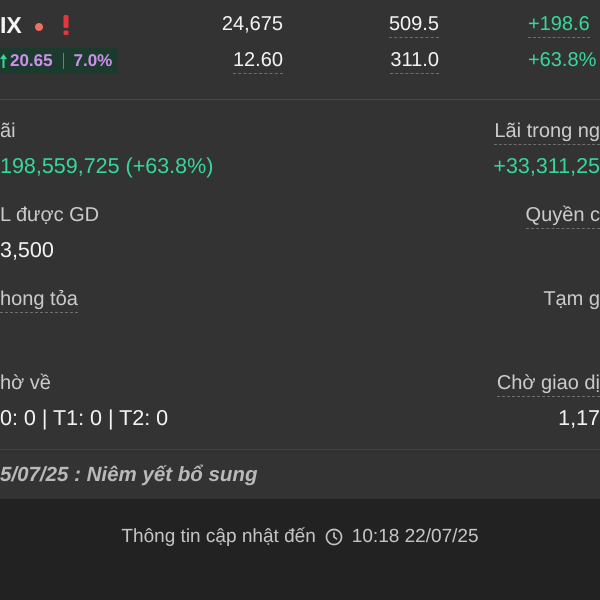 The image size is (600, 600). Describe the element at coordinates (31, 61) in the screenshot. I see `change-text: 20.65` at that location.